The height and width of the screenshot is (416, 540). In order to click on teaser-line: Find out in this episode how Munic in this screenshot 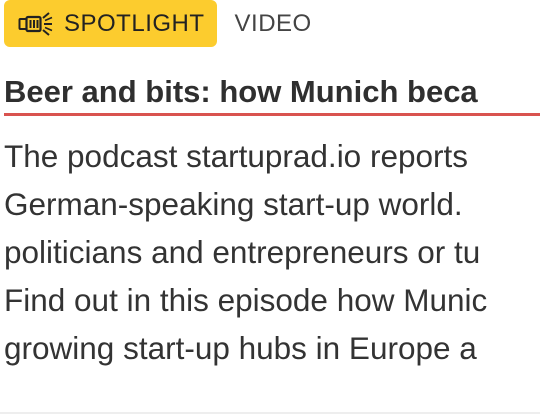, I will do `click(246, 300)`.